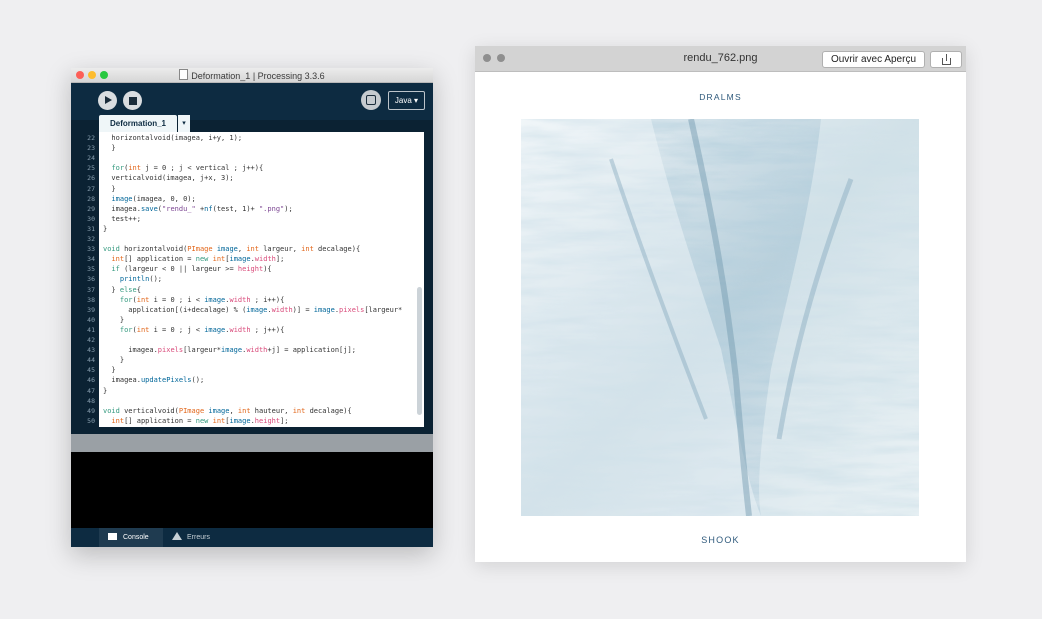 The width and height of the screenshot is (1042, 619). I want to click on line-number: 31, so click(91, 228).